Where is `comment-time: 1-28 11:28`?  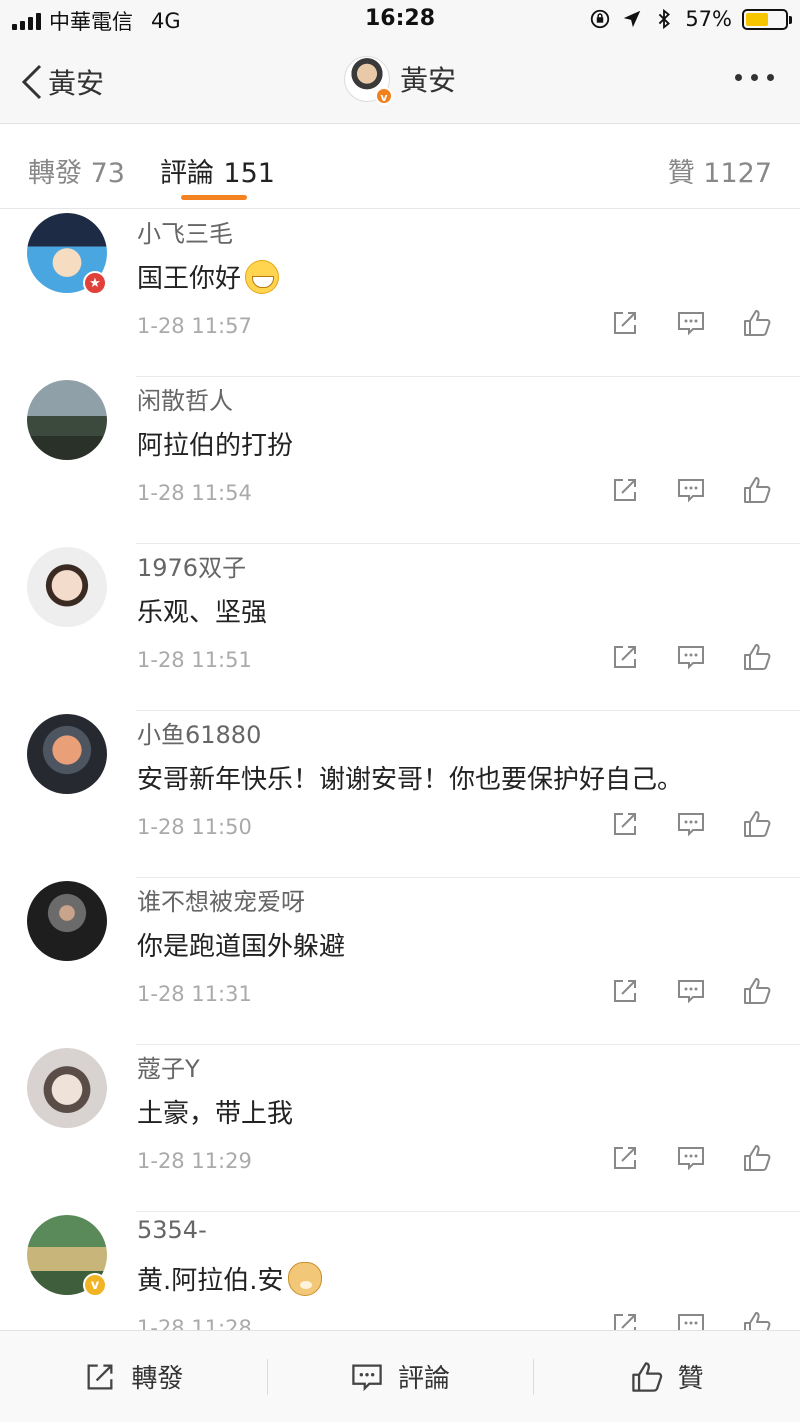 comment-time: 1-28 11:28 is located at coordinates (194, 1323).